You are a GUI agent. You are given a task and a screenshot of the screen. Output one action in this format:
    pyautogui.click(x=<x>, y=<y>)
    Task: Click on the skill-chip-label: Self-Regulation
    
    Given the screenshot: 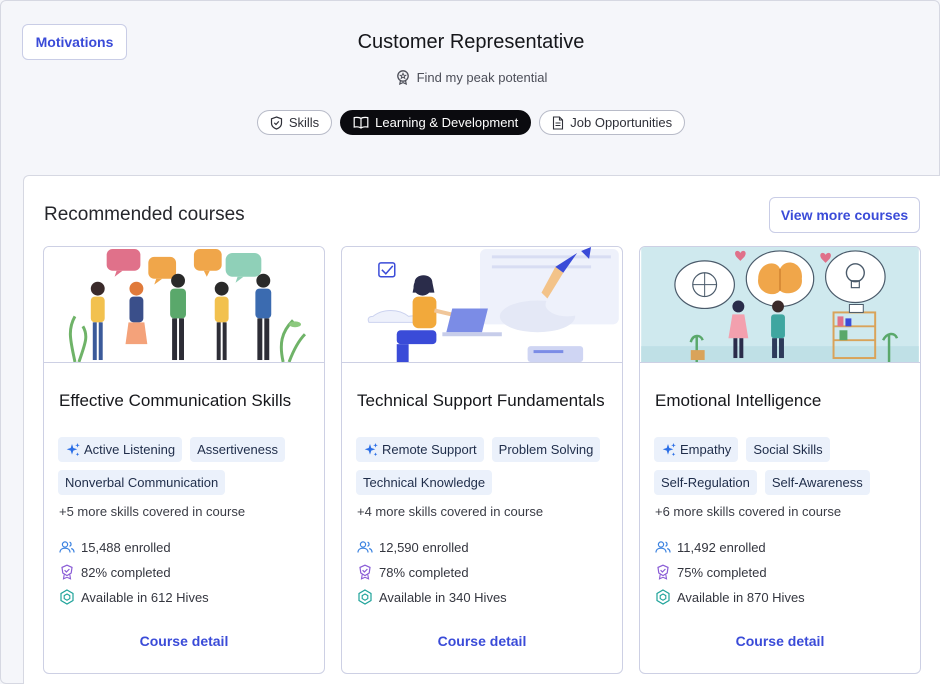 What is the action you would take?
    pyautogui.click(x=705, y=482)
    